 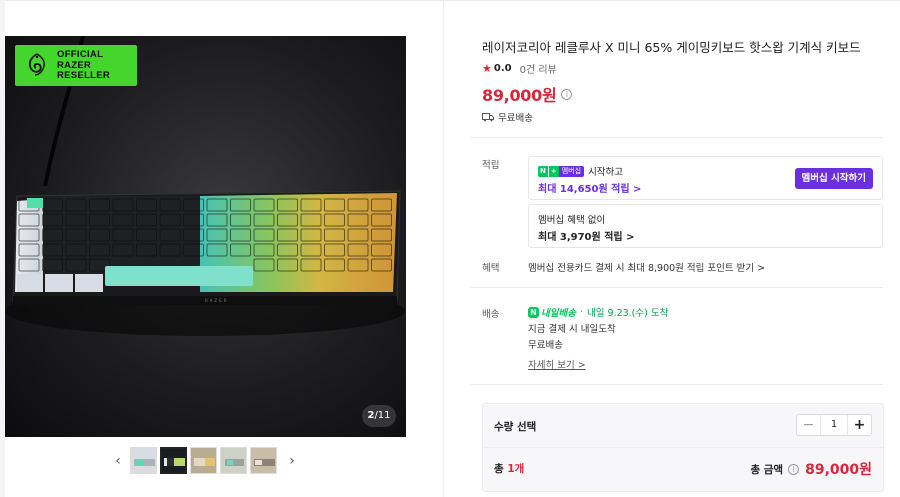 What do you see at coordinates (216, 300) in the screenshot?
I see `svg-text: RAZER` at bounding box center [216, 300].